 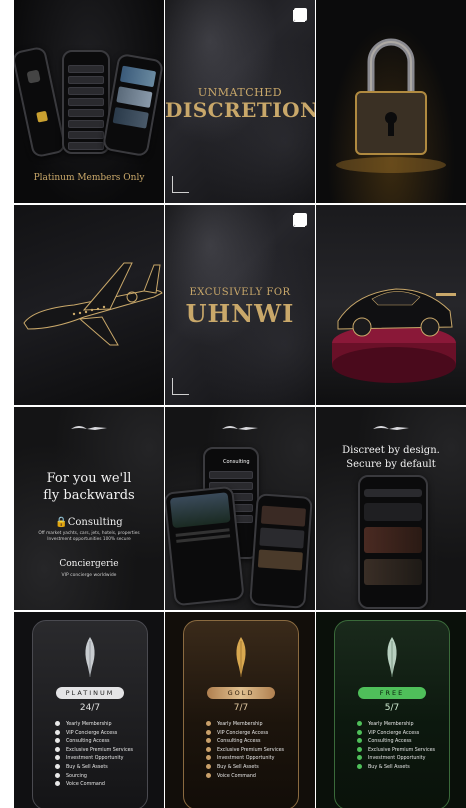 I want to click on concierge-title: Conciergerie, so click(x=89, y=564).